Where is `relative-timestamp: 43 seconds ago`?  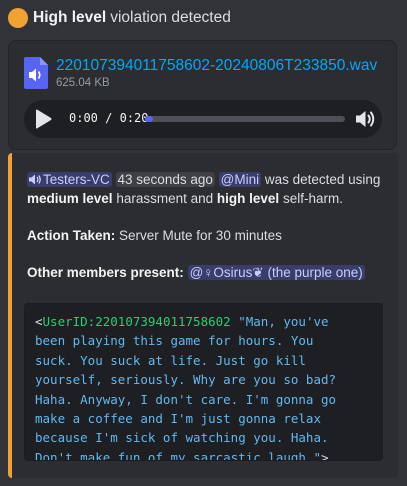 relative-timestamp: 43 seconds ago is located at coordinates (165, 179).